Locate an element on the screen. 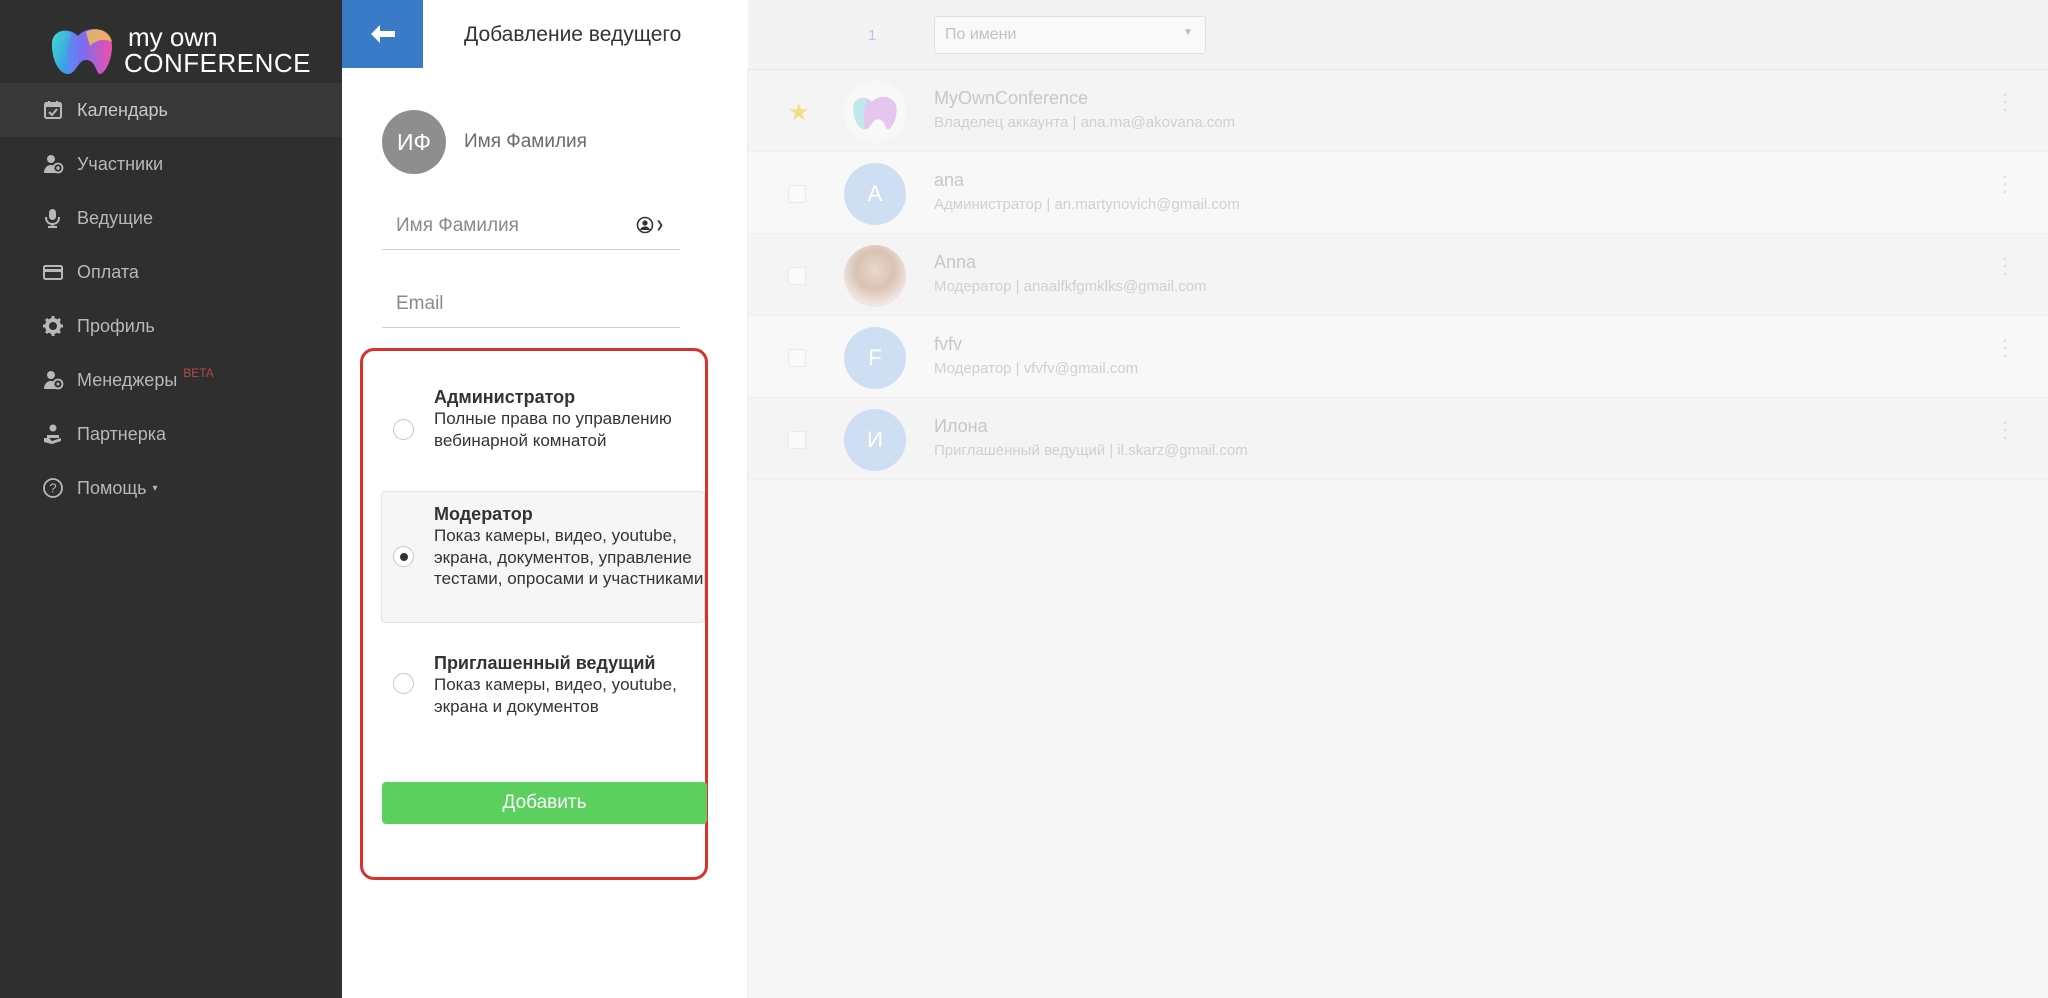  email-input is located at coordinates (531, 304).